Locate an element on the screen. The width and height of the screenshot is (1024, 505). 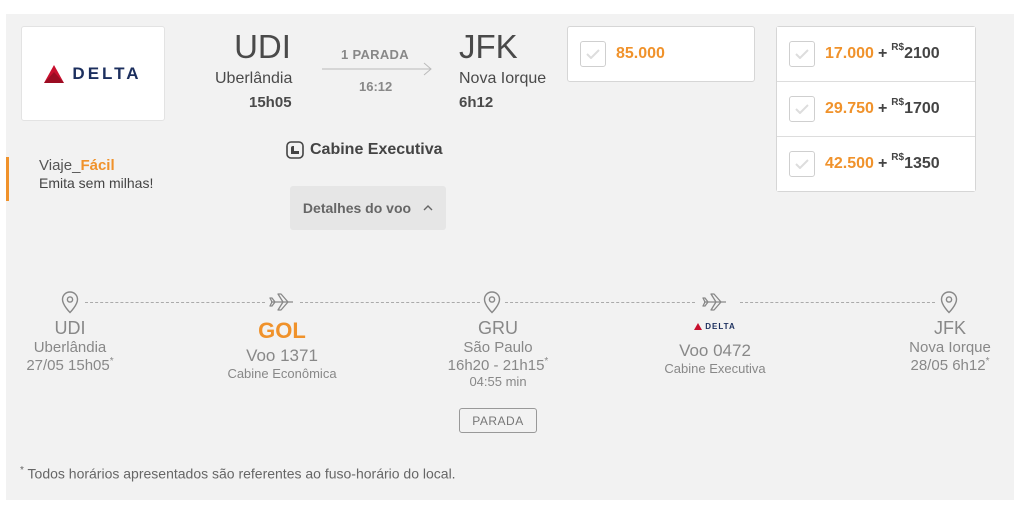
timeline-leg-2-cabin: Cabine Executiva is located at coordinates (715, 368).